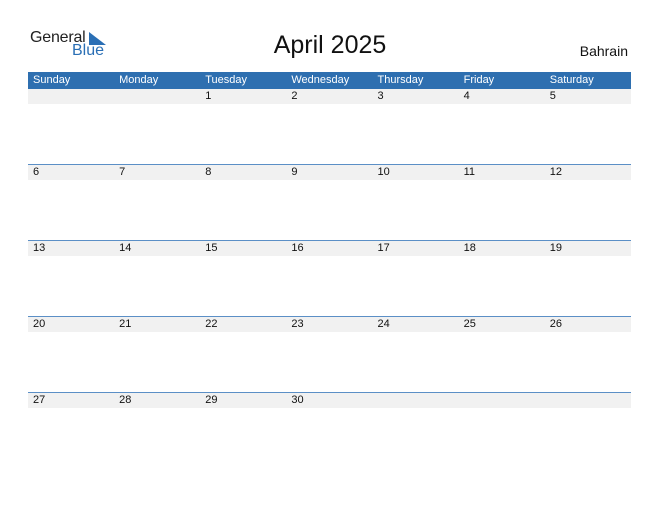  What do you see at coordinates (125, 248) in the screenshot?
I see `day-cell: 14` at bounding box center [125, 248].